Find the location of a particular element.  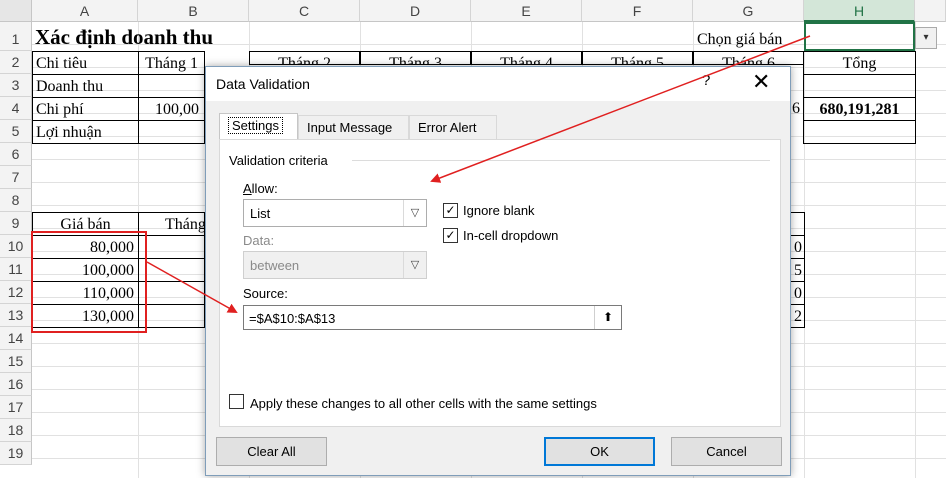

cell-c2: Tháng 2 is located at coordinates (304, 58).